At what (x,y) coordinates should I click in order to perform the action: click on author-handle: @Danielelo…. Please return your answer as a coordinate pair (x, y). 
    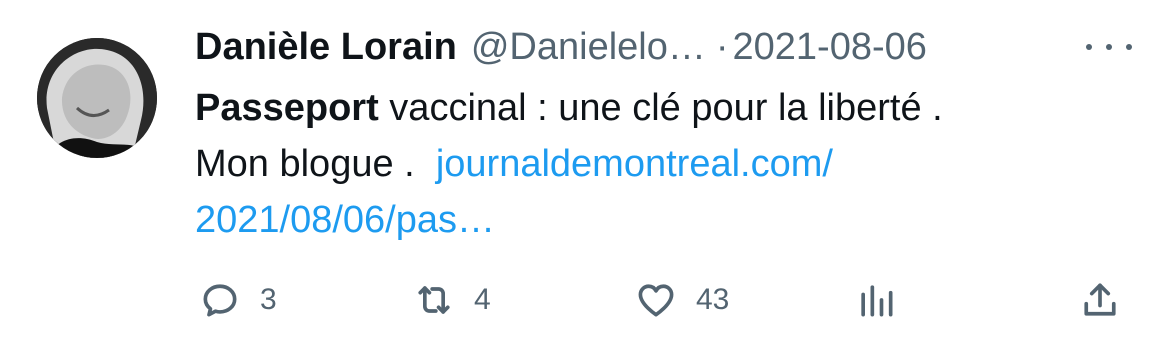
    Looking at the image, I should click on (588, 47).